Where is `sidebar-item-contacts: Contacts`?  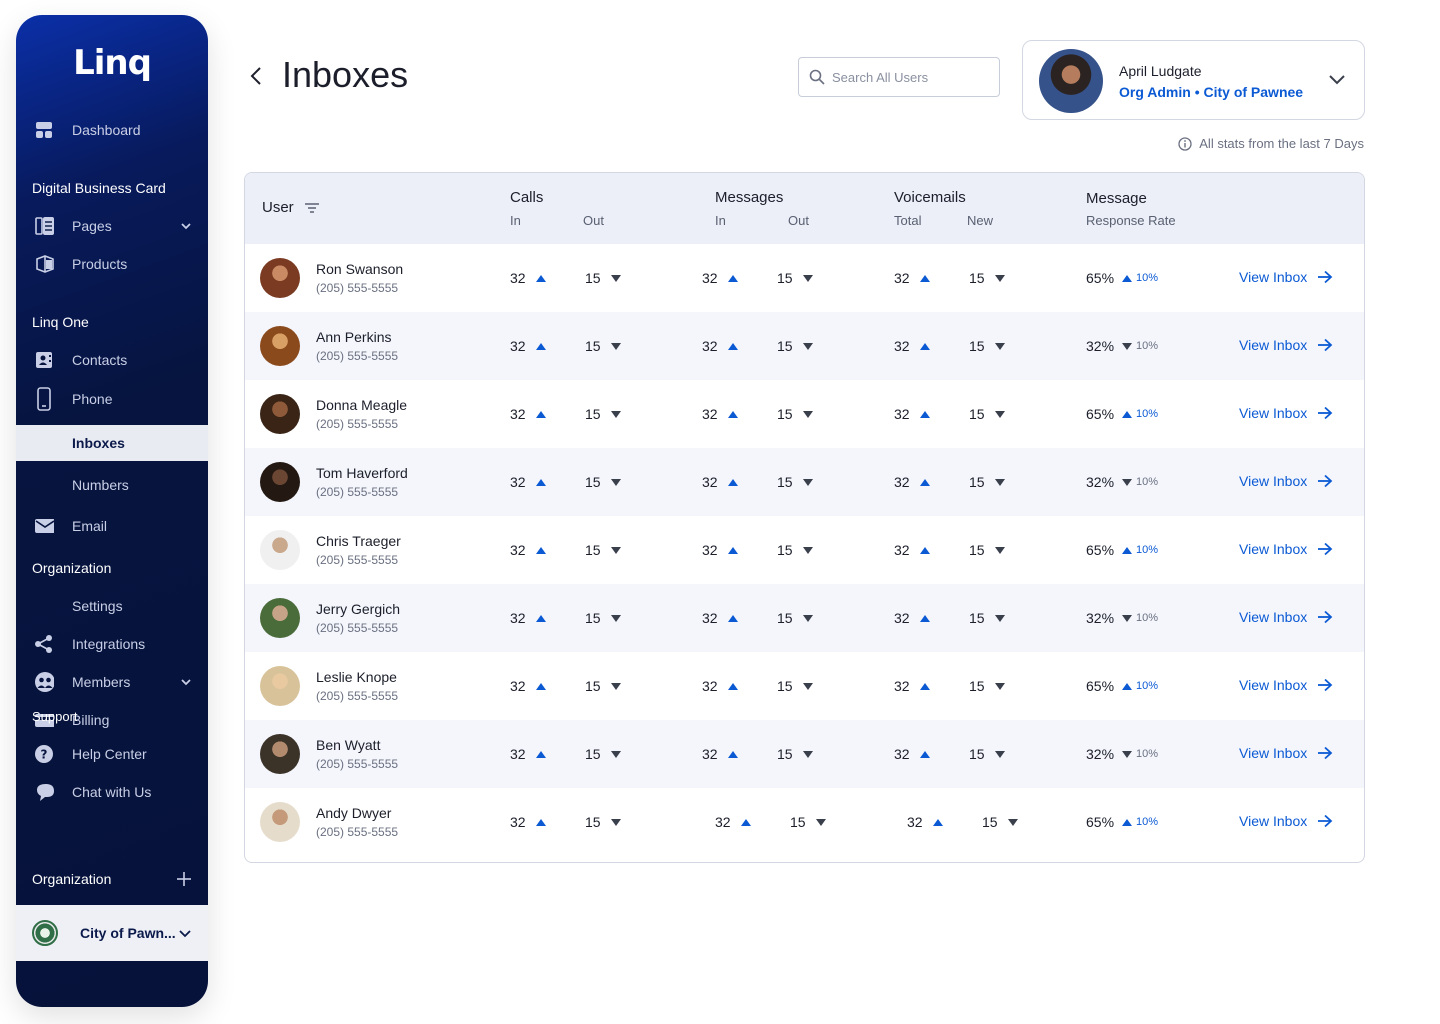 sidebar-item-contacts: Contacts is located at coordinates (112, 360).